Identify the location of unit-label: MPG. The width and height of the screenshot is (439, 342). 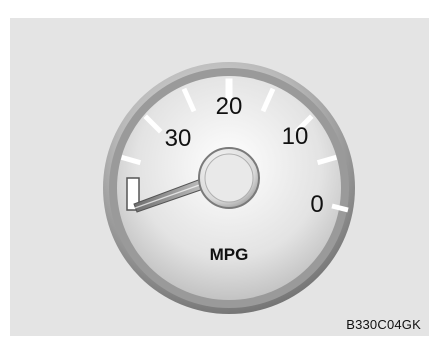
(229, 254).